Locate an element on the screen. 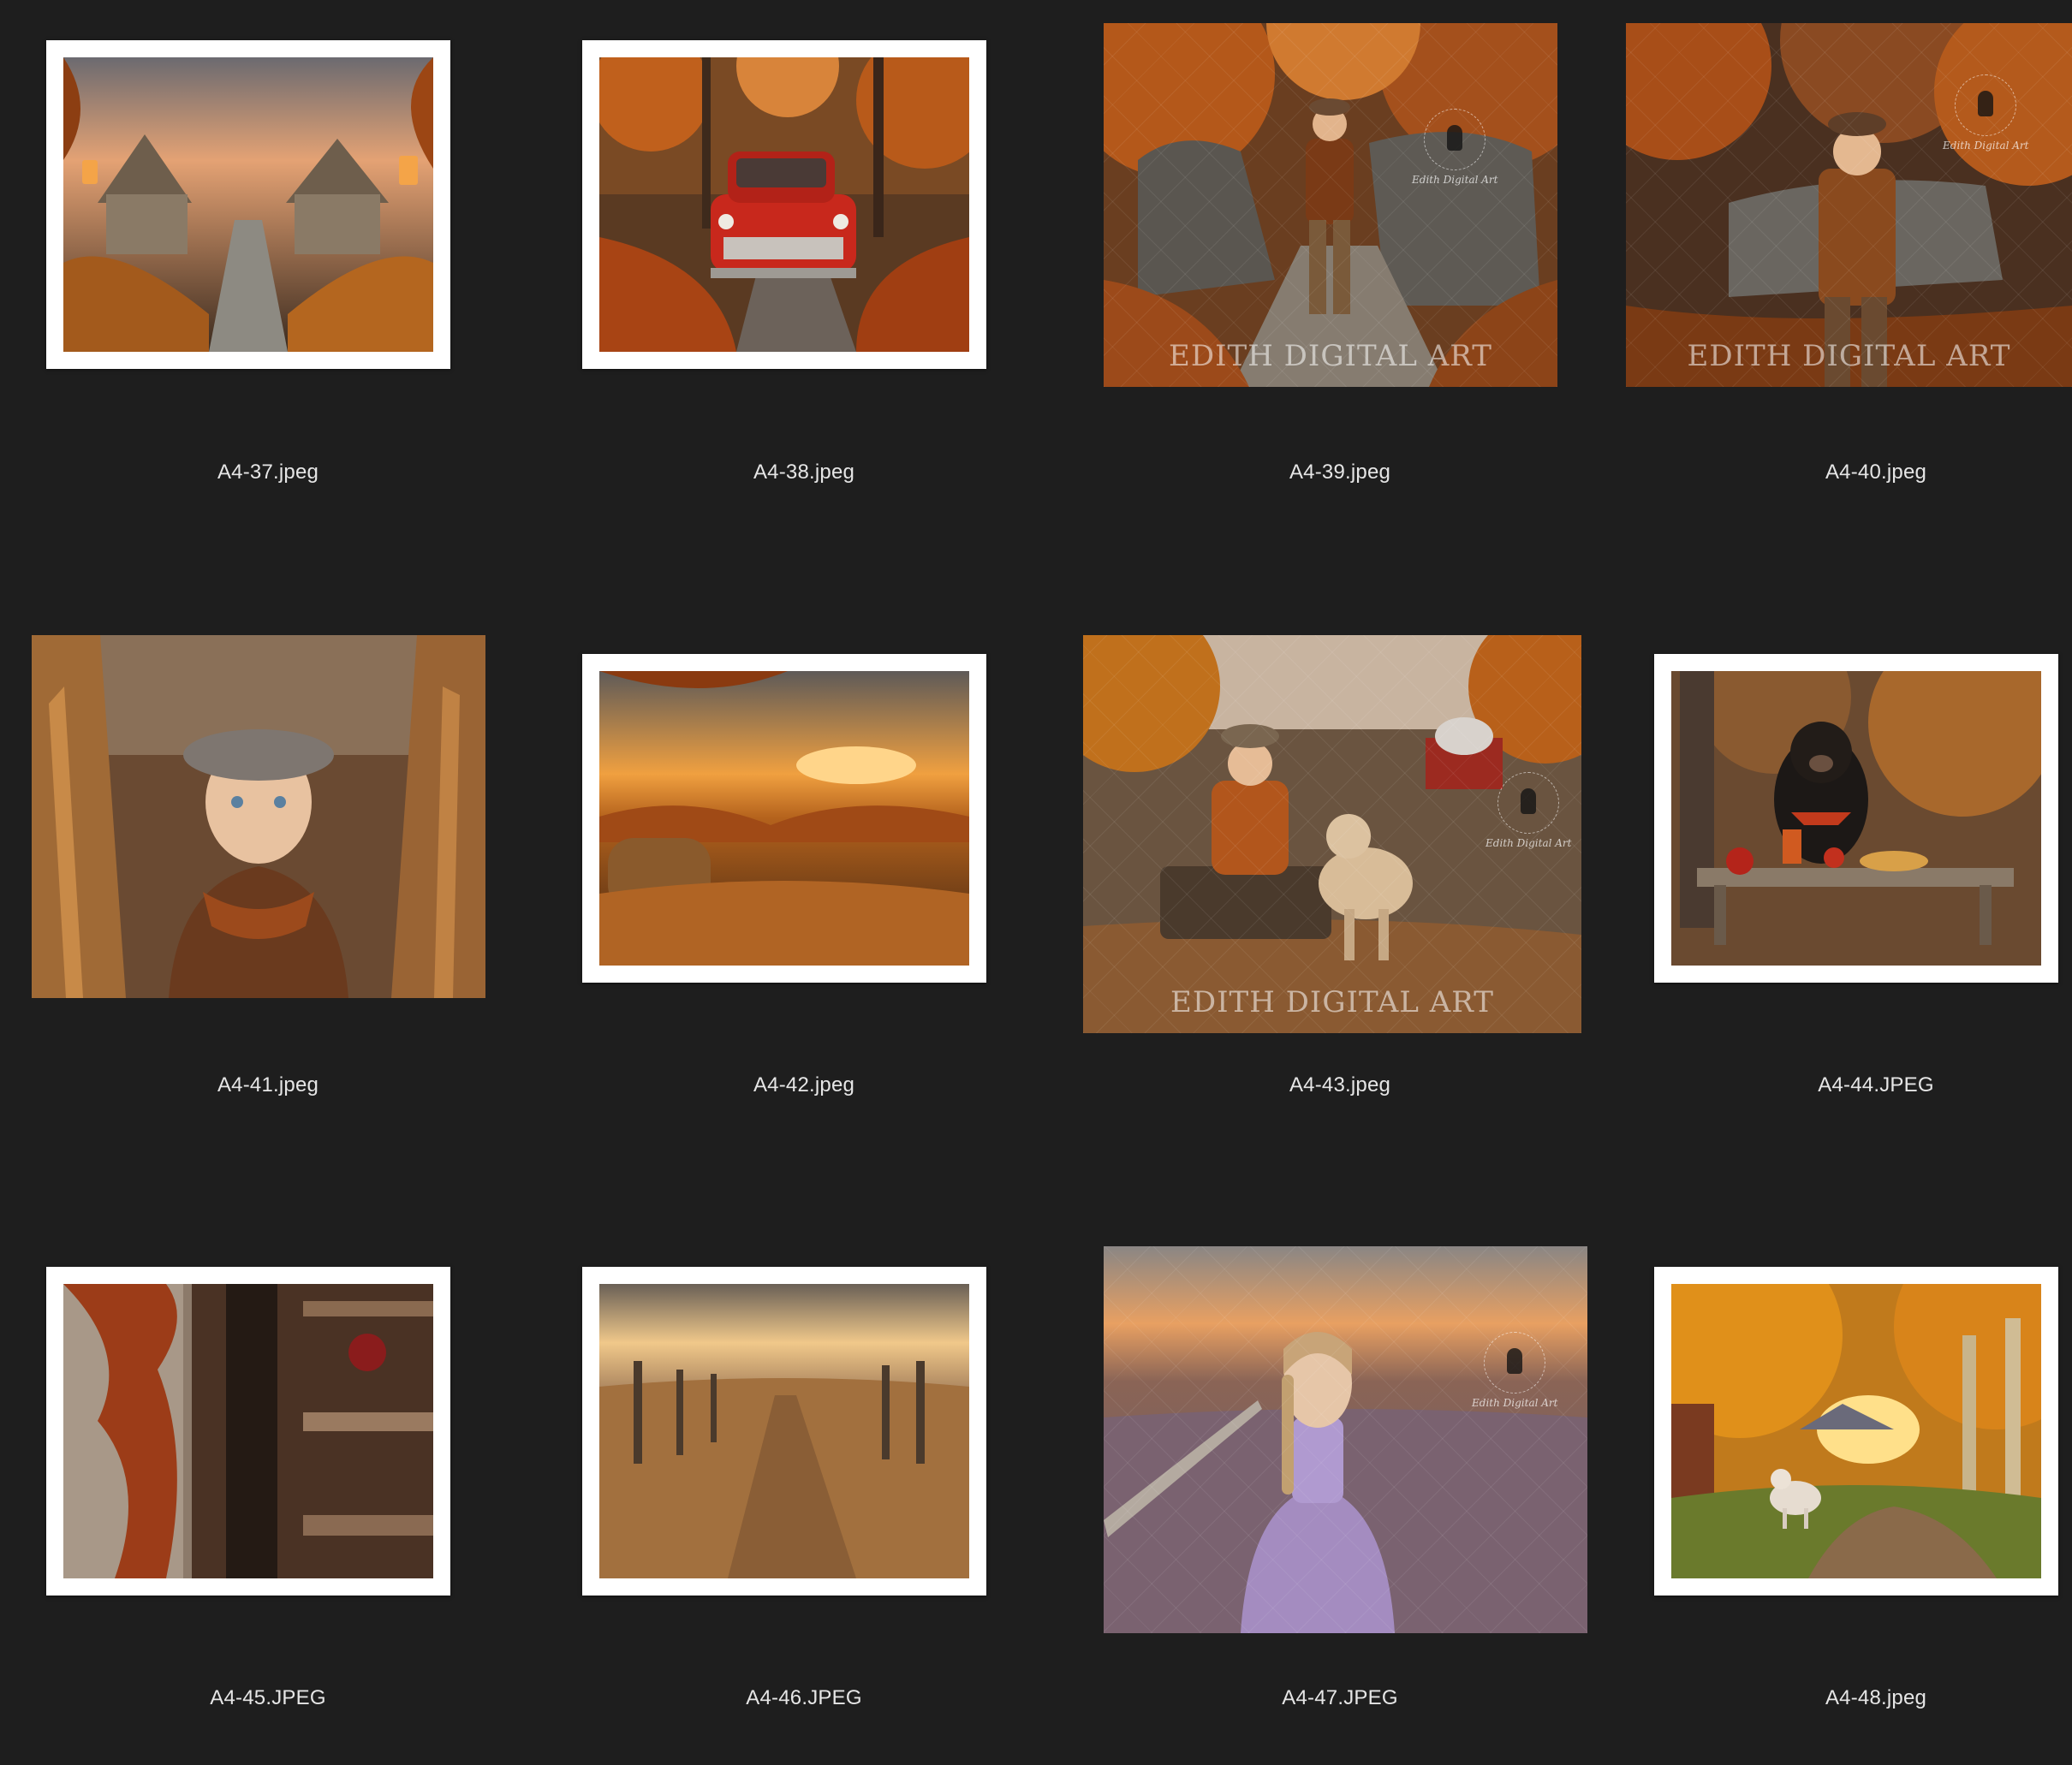 This screenshot has width=2072, height=1765. file-name: A4-44.JPEG is located at coordinates (1840, 1085).